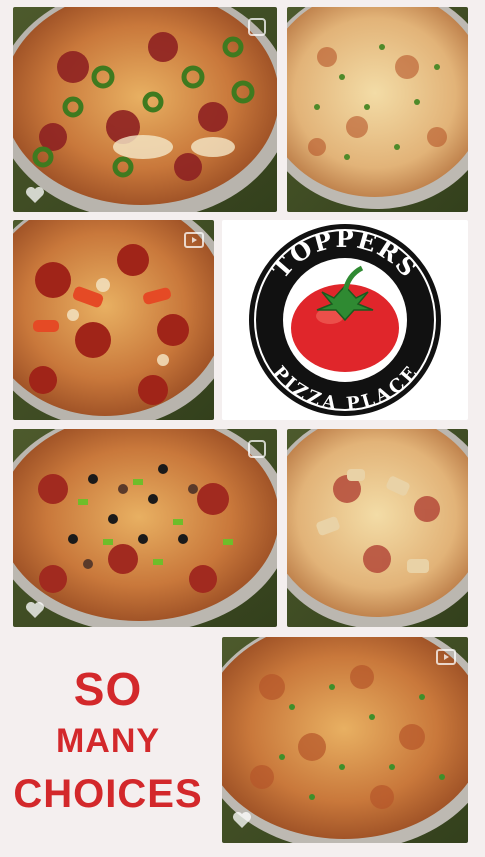 This screenshot has width=485, height=857. I want to click on pizza-photo-supreme, so click(145, 528).